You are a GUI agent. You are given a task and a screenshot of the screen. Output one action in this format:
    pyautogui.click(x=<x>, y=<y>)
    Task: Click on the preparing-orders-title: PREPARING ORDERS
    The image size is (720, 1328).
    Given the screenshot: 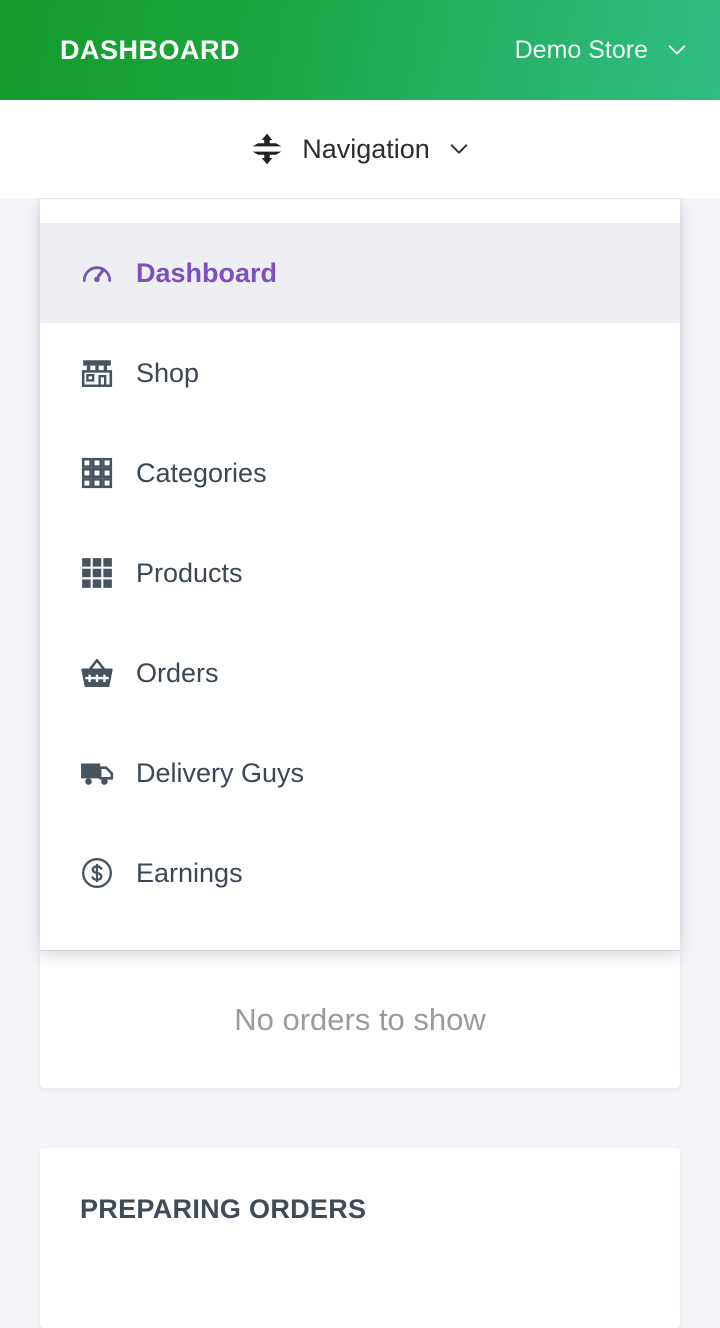 What is the action you would take?
    pyautogui.click(x=223, y=1209)
    